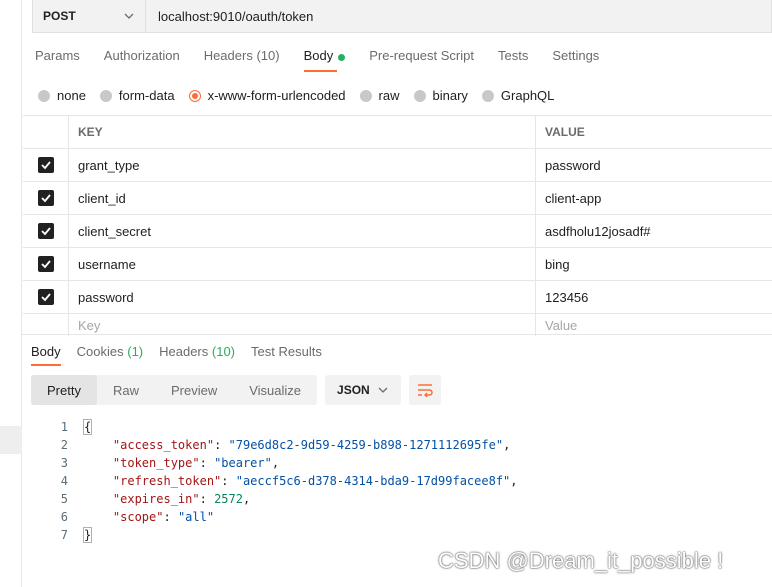 This screenshot has width=772, height=587. Describe the element at coordinates (302, 165) in the screenshot. I see `key-cell: grant_type` at that location.